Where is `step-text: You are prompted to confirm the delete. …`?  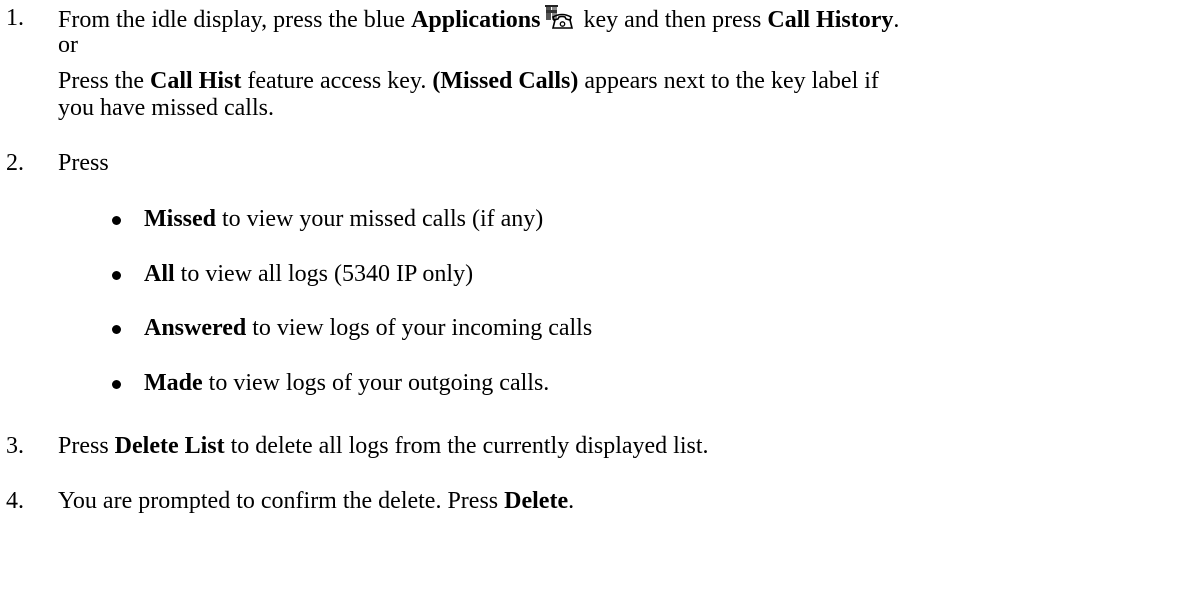 step-text: You are prompted to confirm the delete. … is located at coordinates (281, 501).